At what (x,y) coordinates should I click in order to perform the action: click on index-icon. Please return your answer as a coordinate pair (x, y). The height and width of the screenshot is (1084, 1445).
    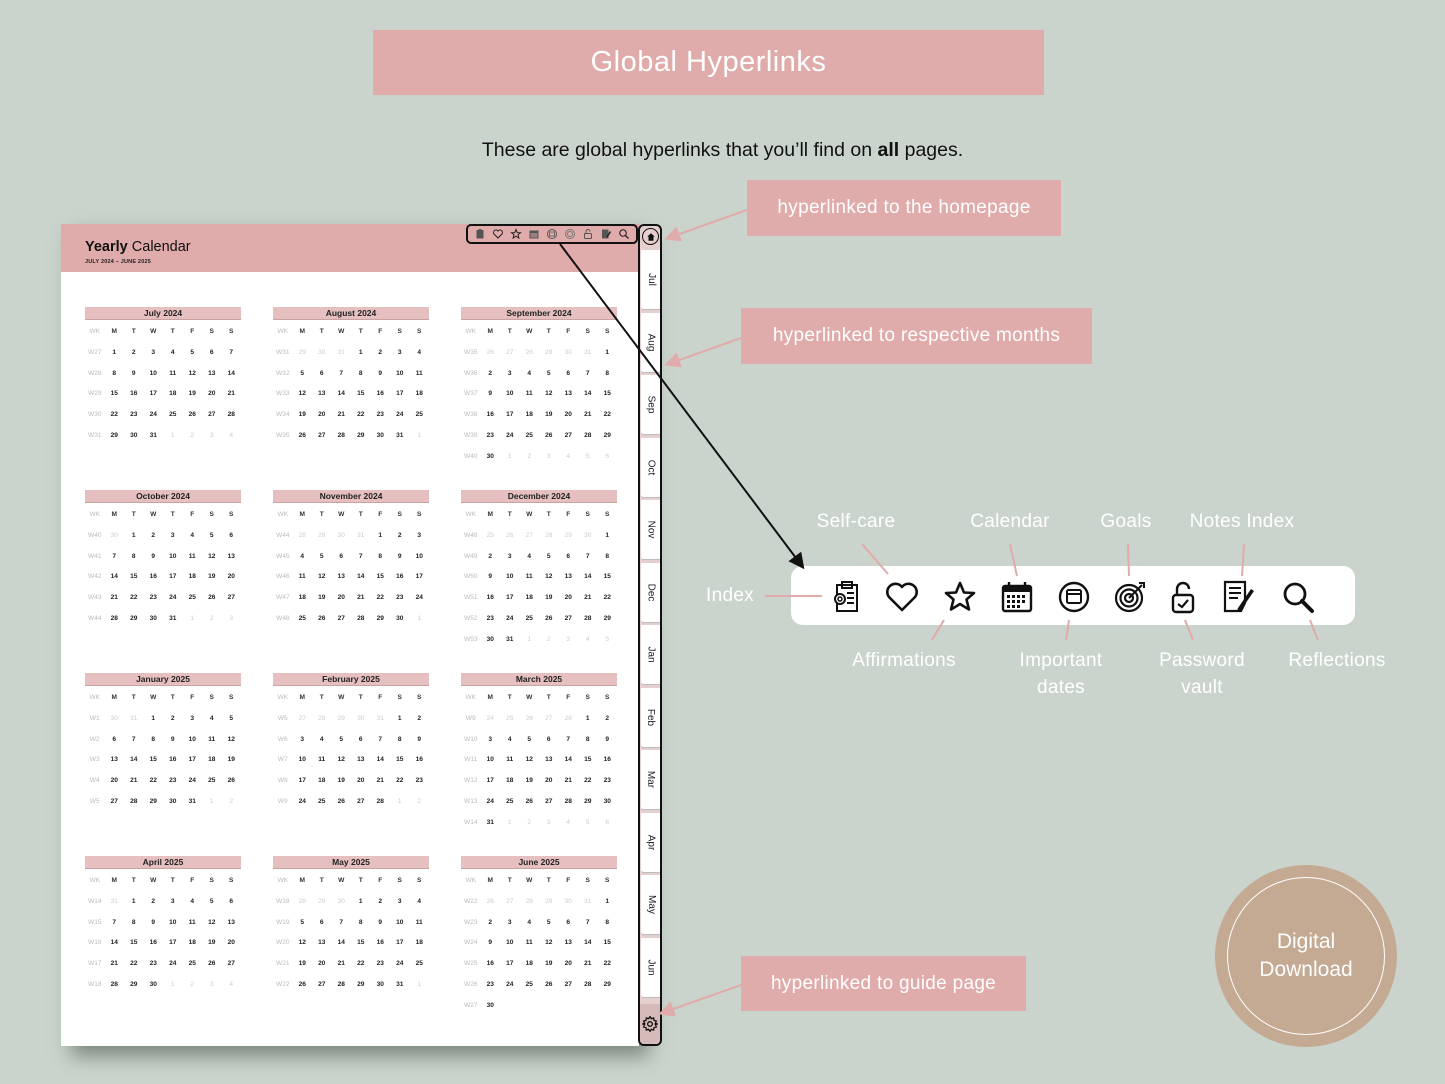
    Looking at the image, I should click on (846, 597).